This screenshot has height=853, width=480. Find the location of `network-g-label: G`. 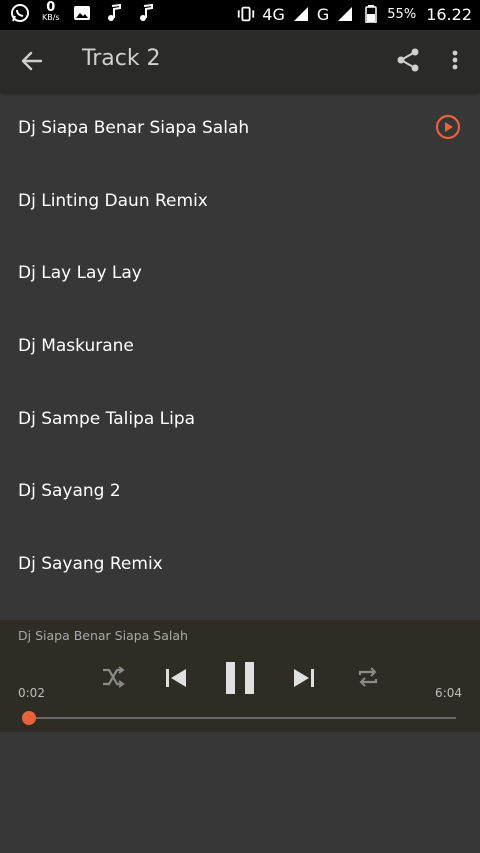

network-g-label: G is located at coordinates (323, 14).